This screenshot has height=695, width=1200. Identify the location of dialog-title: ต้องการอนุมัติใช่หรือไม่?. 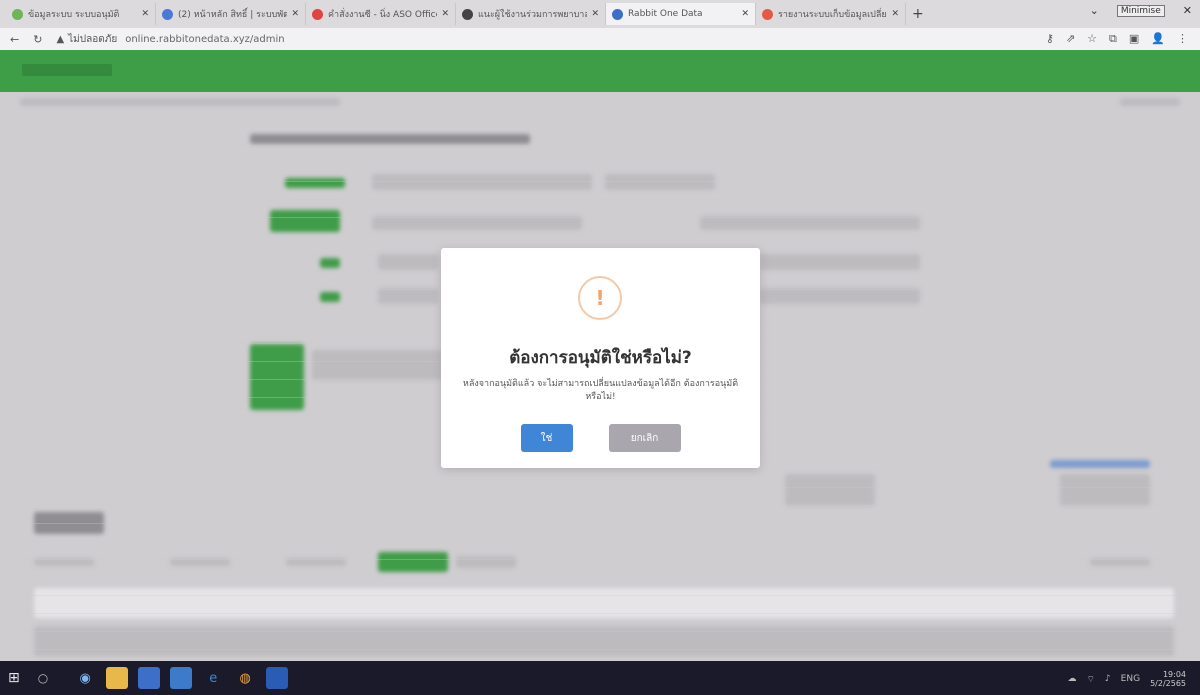
(600, 358).